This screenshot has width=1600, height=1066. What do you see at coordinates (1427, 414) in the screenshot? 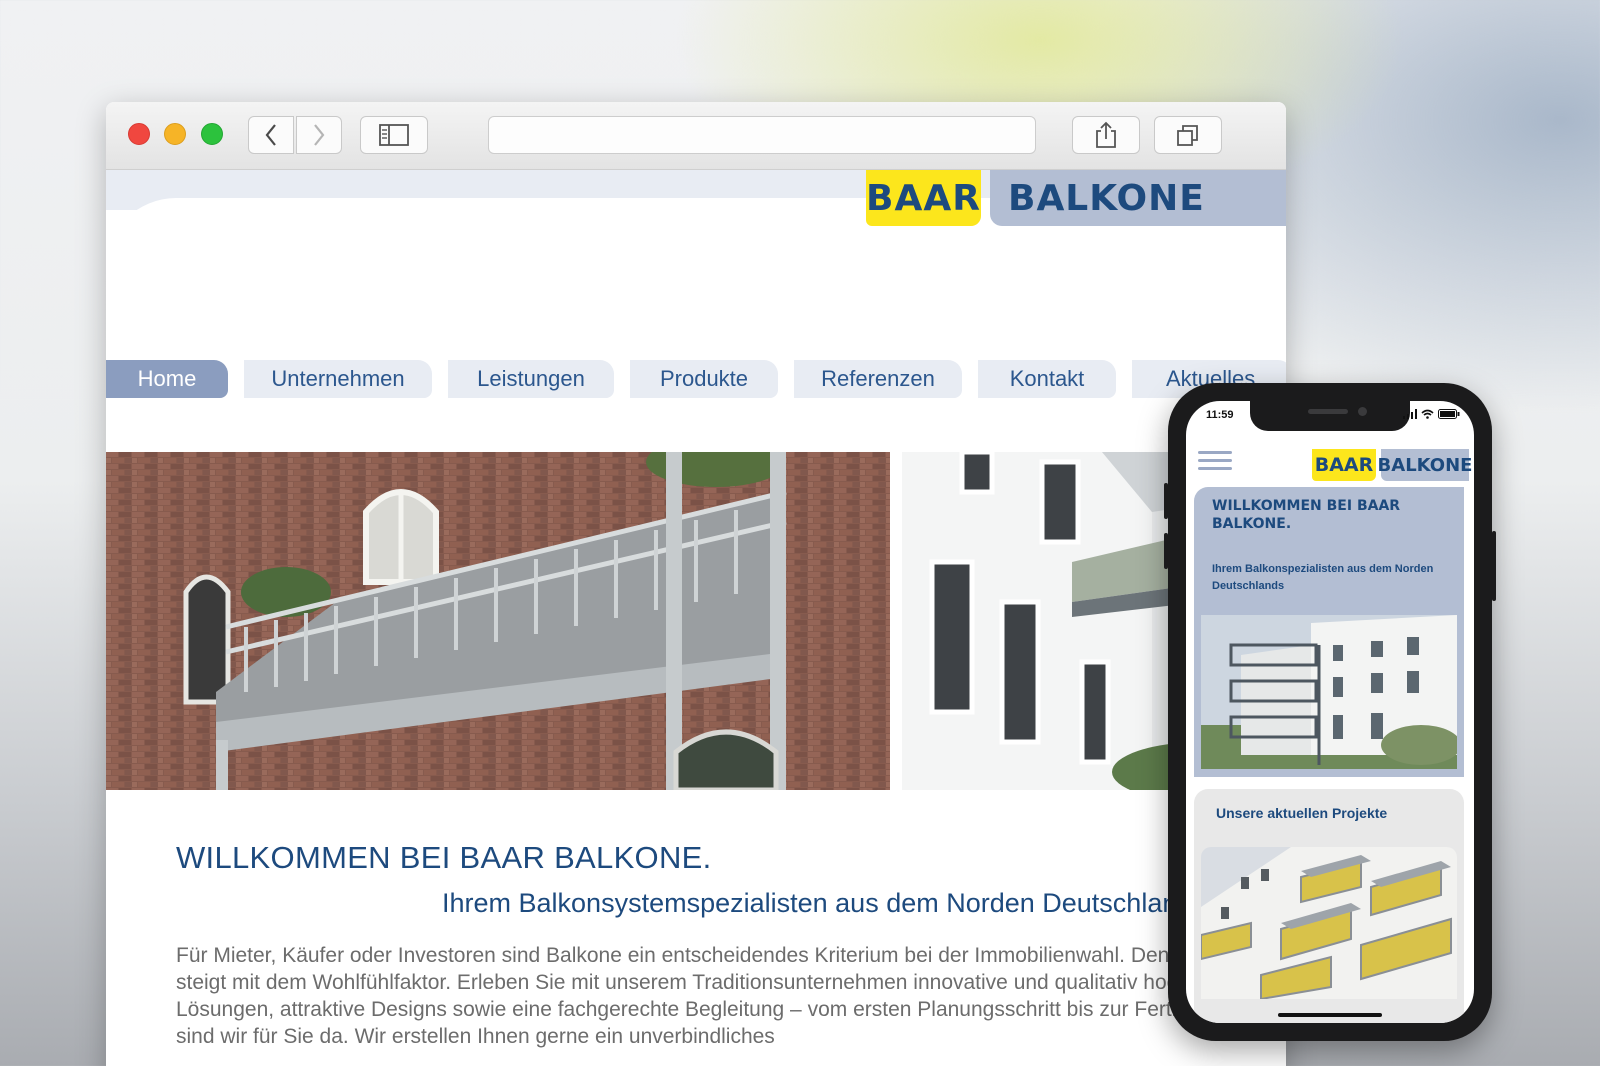
I see `wifi-icon` at bounding box center [1427, 414].